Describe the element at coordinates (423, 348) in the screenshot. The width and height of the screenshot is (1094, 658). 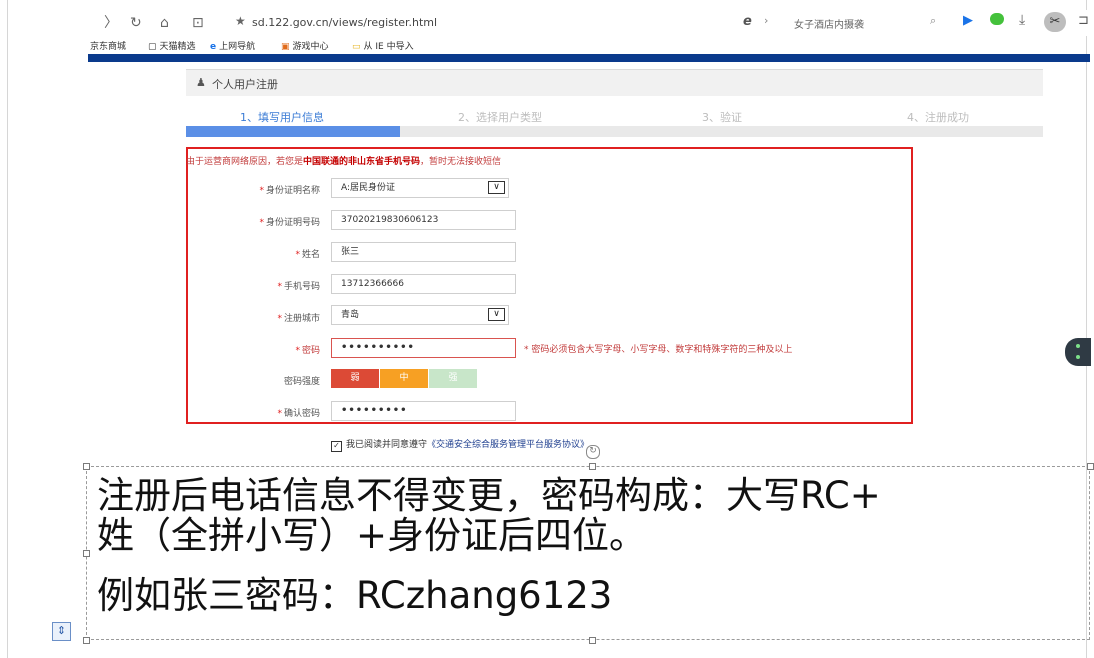
I see `password-input: ••••••••••` at that location.